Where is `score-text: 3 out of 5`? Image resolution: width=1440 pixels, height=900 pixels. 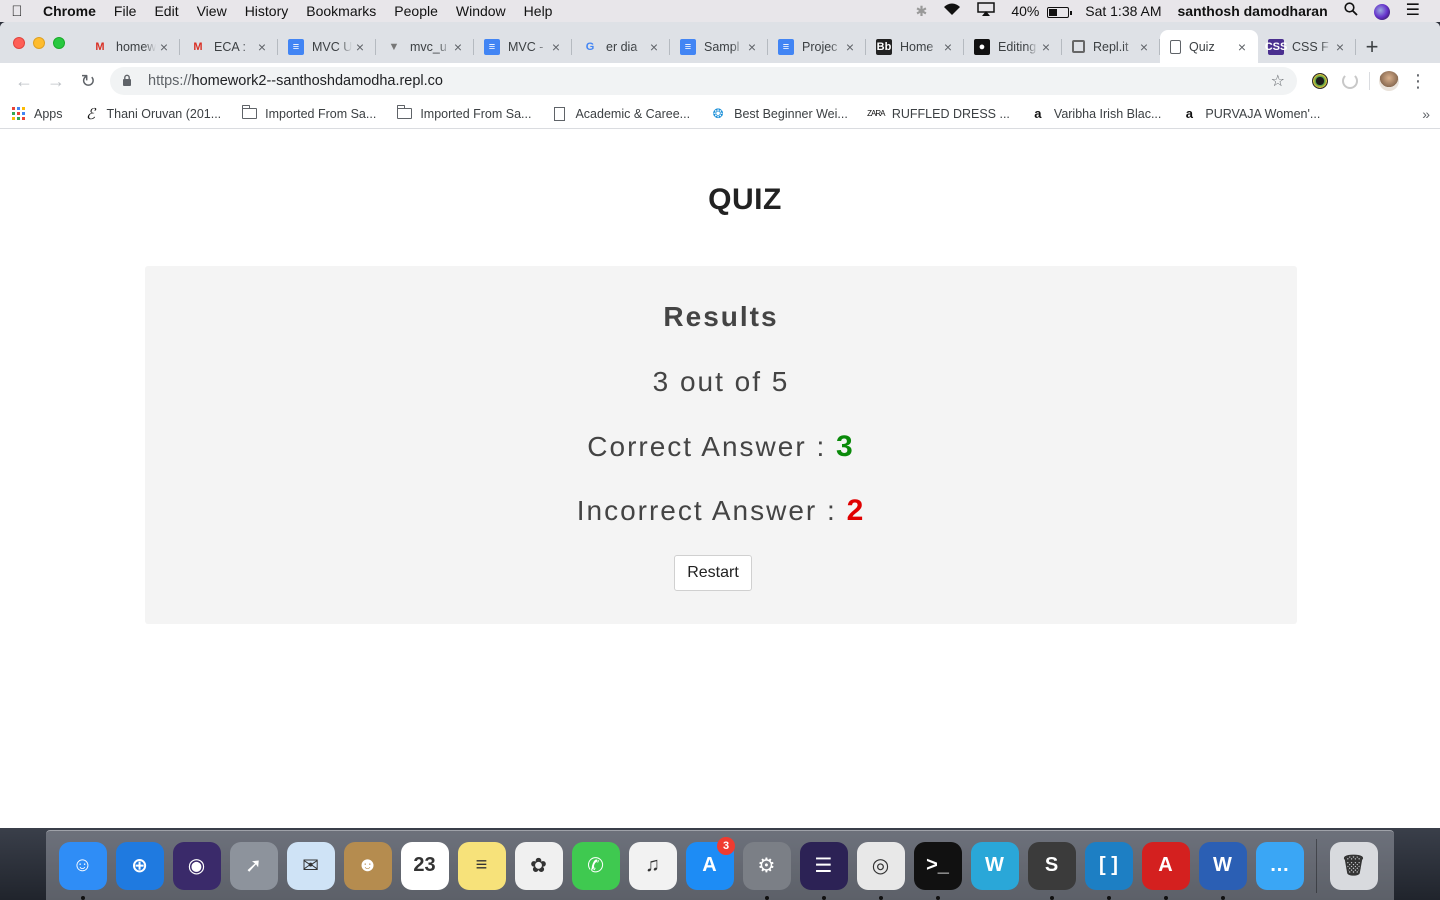 score-text: 3 out of 5 is located at coordinates (721, 381).